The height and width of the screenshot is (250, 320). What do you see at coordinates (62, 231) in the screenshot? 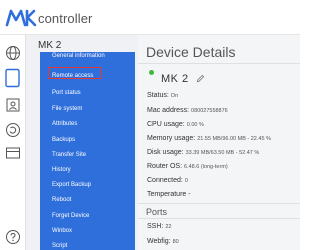
I see `menu-item-winbox: Winbox` at bounding box center [62, 231].